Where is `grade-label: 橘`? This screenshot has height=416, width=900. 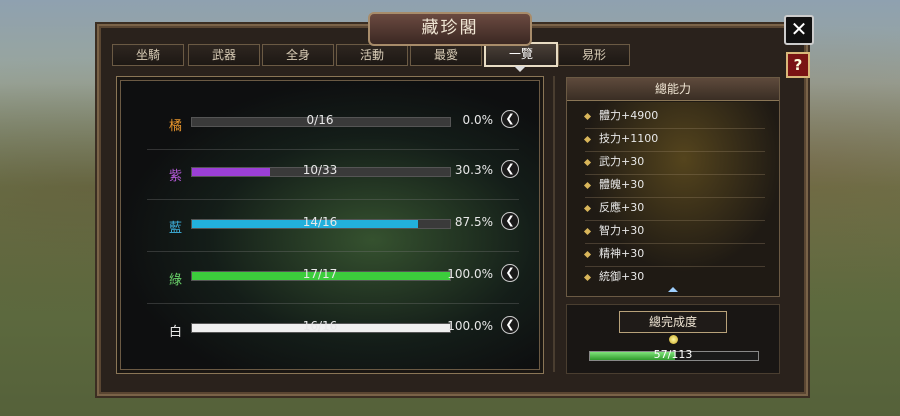 grade-label: 橘 is located at coordinates (176, 126).